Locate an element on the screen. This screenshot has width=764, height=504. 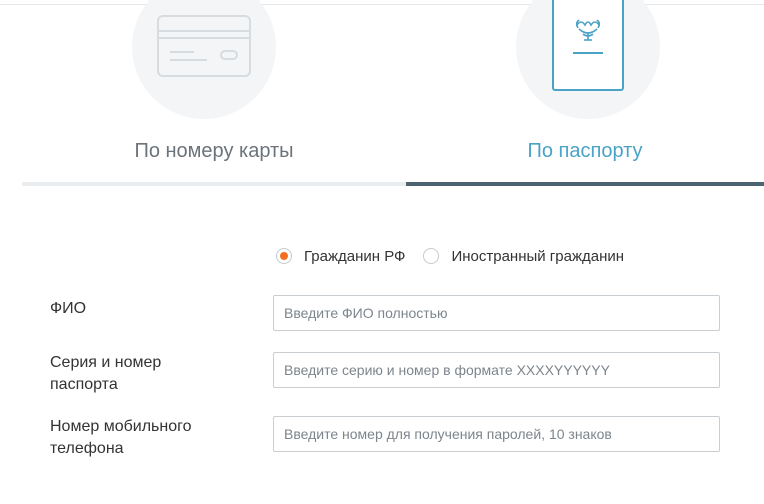
passport-number-input is located at coordinates (496, 370).